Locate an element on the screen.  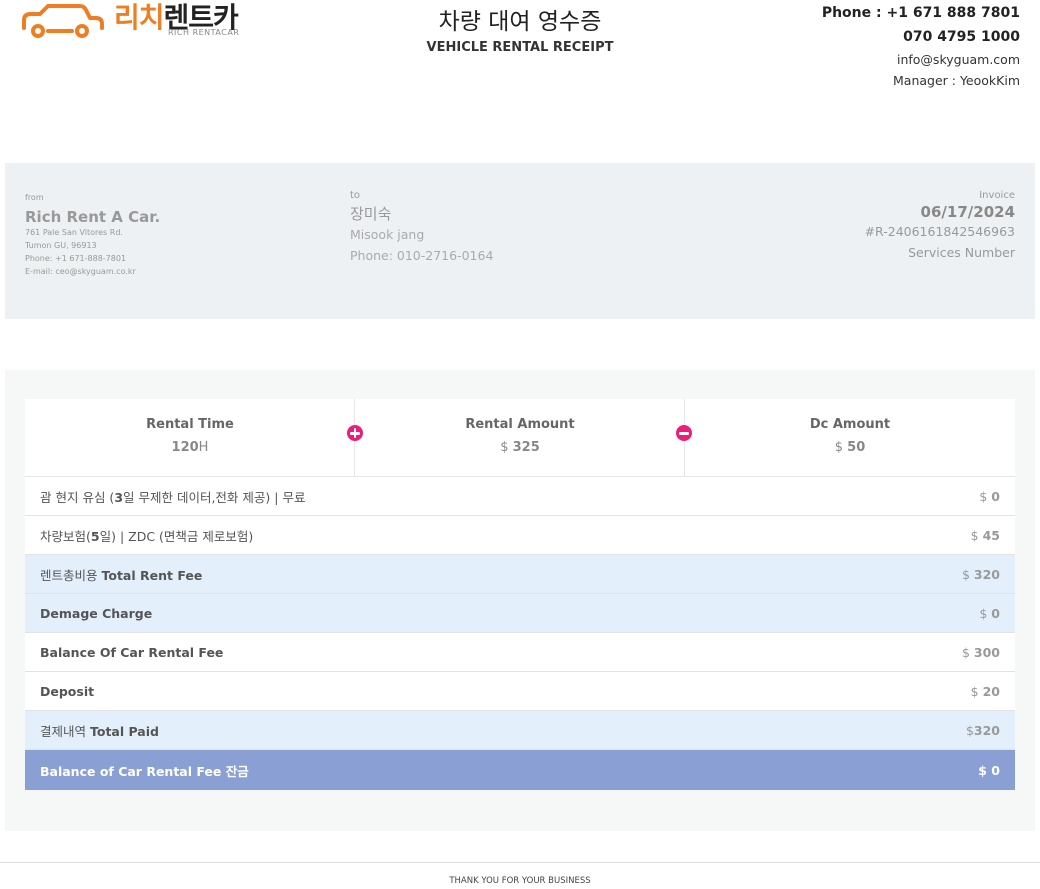
fee-label: 괌 현지 유심 (3일 무제한 데이터,전화 제공) | 무료 is located at coordinates (173, 497).